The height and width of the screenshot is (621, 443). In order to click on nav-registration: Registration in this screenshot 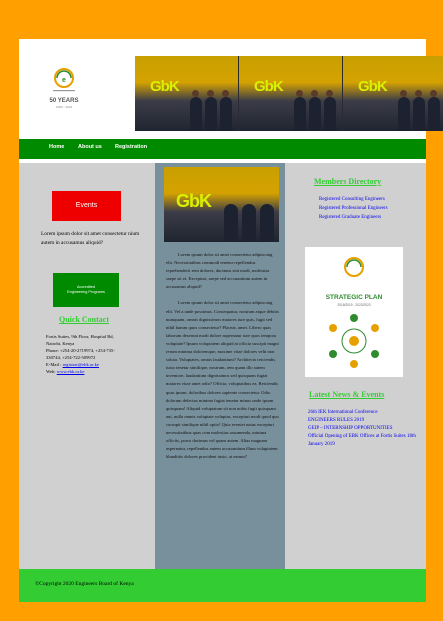, I will do `click(131, 147)`.